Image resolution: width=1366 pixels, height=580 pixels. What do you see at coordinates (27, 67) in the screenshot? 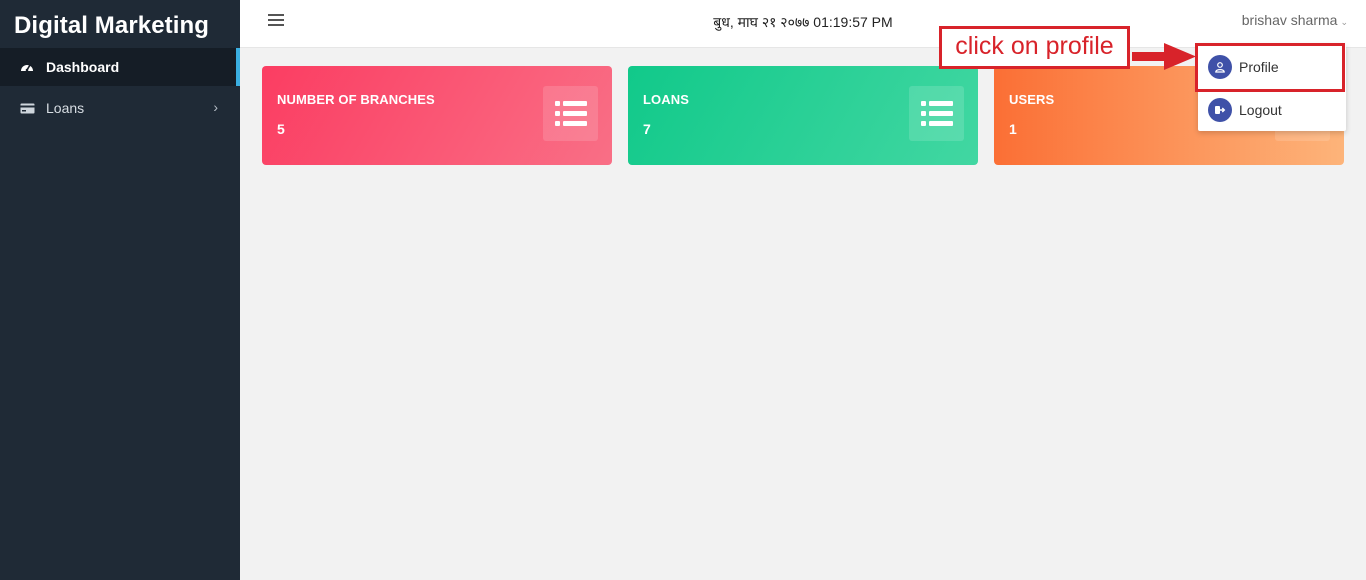
I see `dashboard-icon` at bounding box center [27, 67].